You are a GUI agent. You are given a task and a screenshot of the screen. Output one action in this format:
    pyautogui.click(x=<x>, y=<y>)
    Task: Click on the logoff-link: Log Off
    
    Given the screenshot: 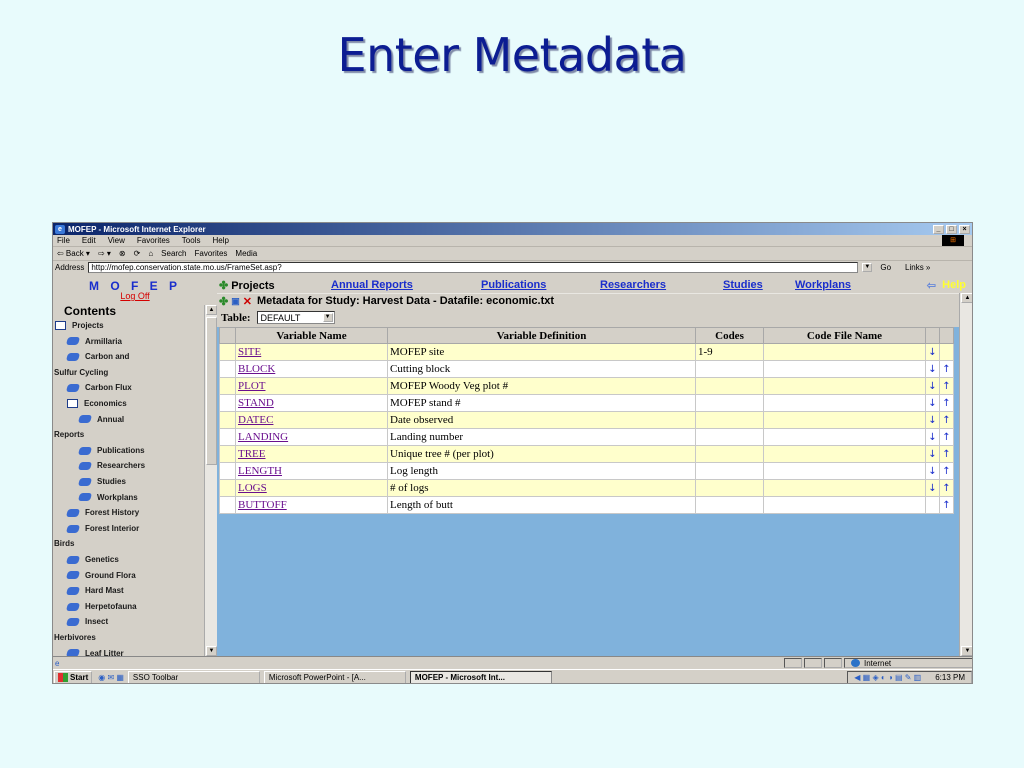 What is the action you would take?
    pyautogui.click(x=135, y=296)
    